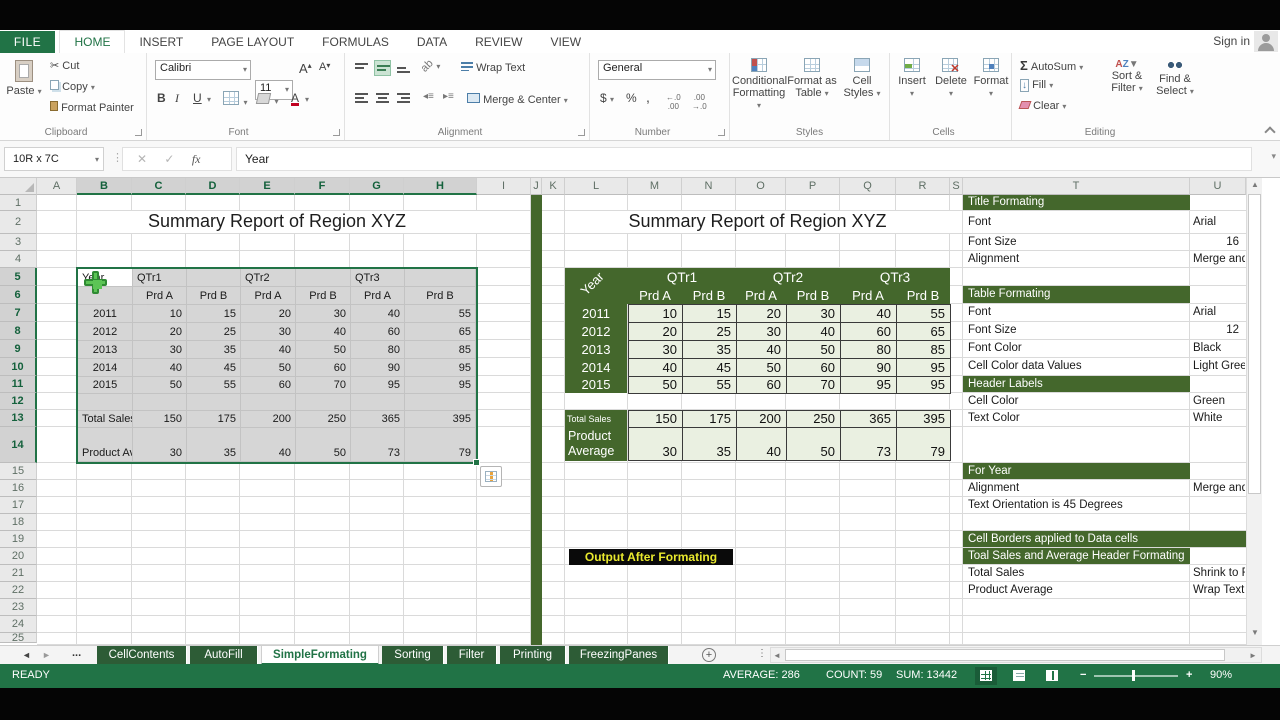  What do you see at coordinates (18, 277) in the screenshot?
I see `row-header-5: 5` at bounding box center [18, 277].